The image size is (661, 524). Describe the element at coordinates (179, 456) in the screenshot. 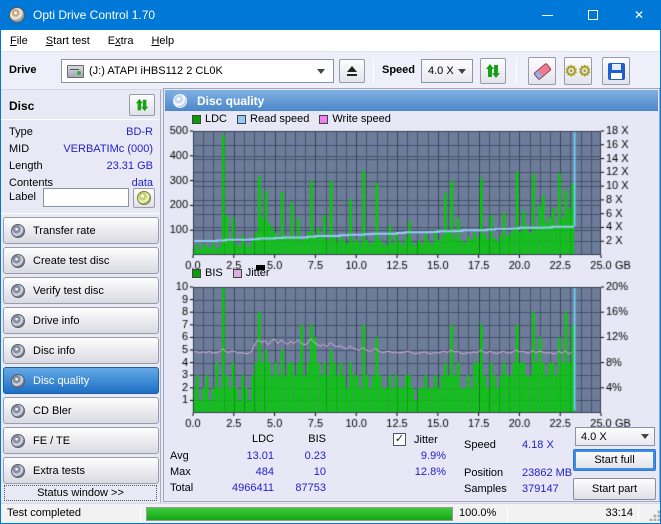

I see `avg-row-label: Avg` at that location.